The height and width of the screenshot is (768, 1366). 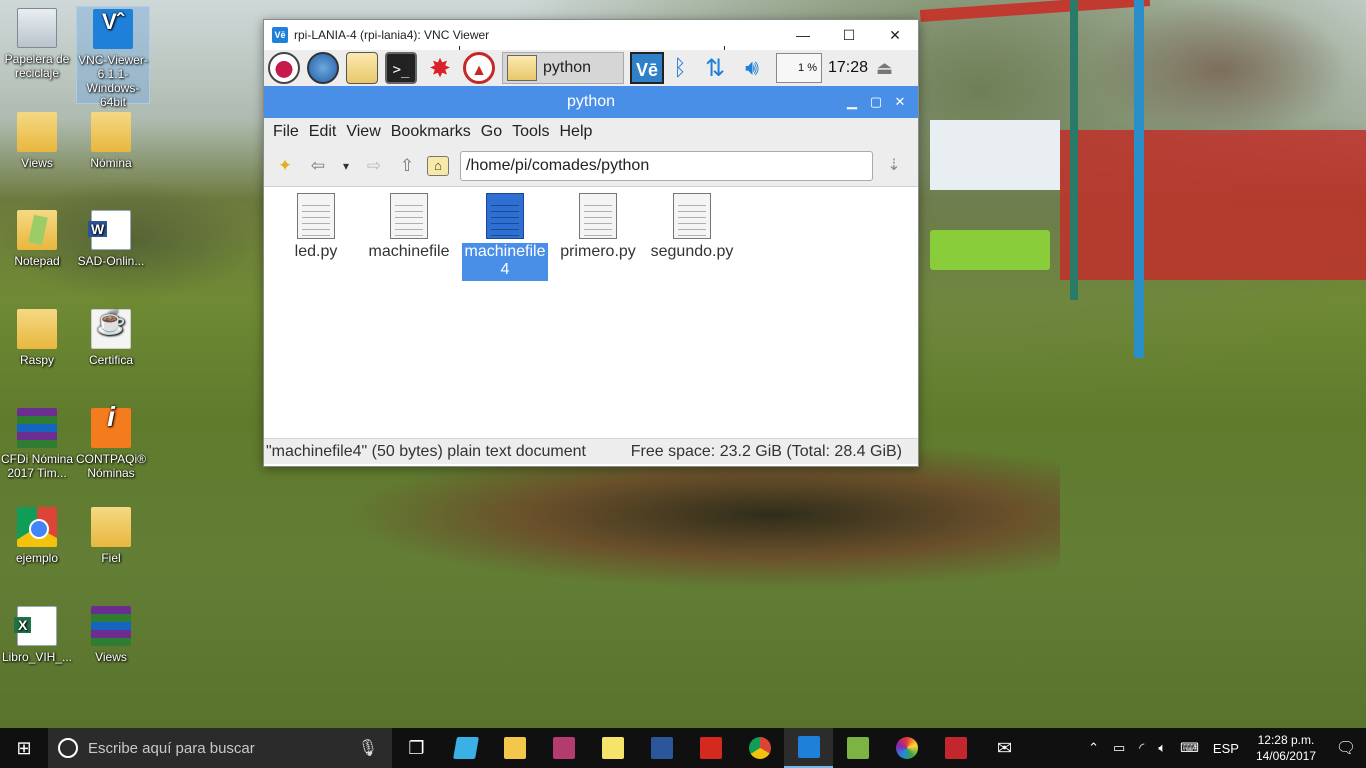 What do you see at coordinates (900, 102) in the screenshot?
I see `fm-close-button: ✕` at bounding box center [900, 102].